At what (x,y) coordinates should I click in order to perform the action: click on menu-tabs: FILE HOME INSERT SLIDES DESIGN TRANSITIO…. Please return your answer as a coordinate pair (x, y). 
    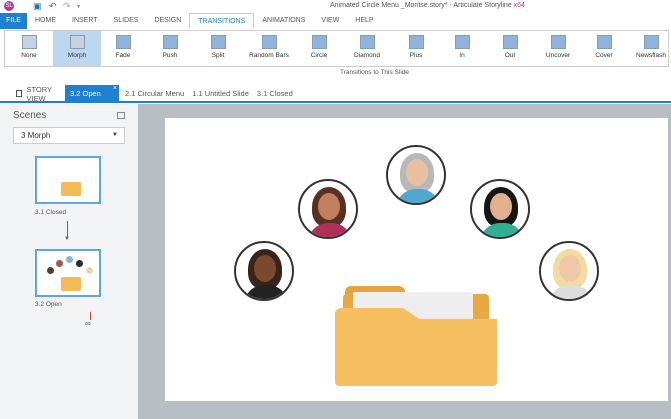
    Looking at the image, I should click on (335, 21).